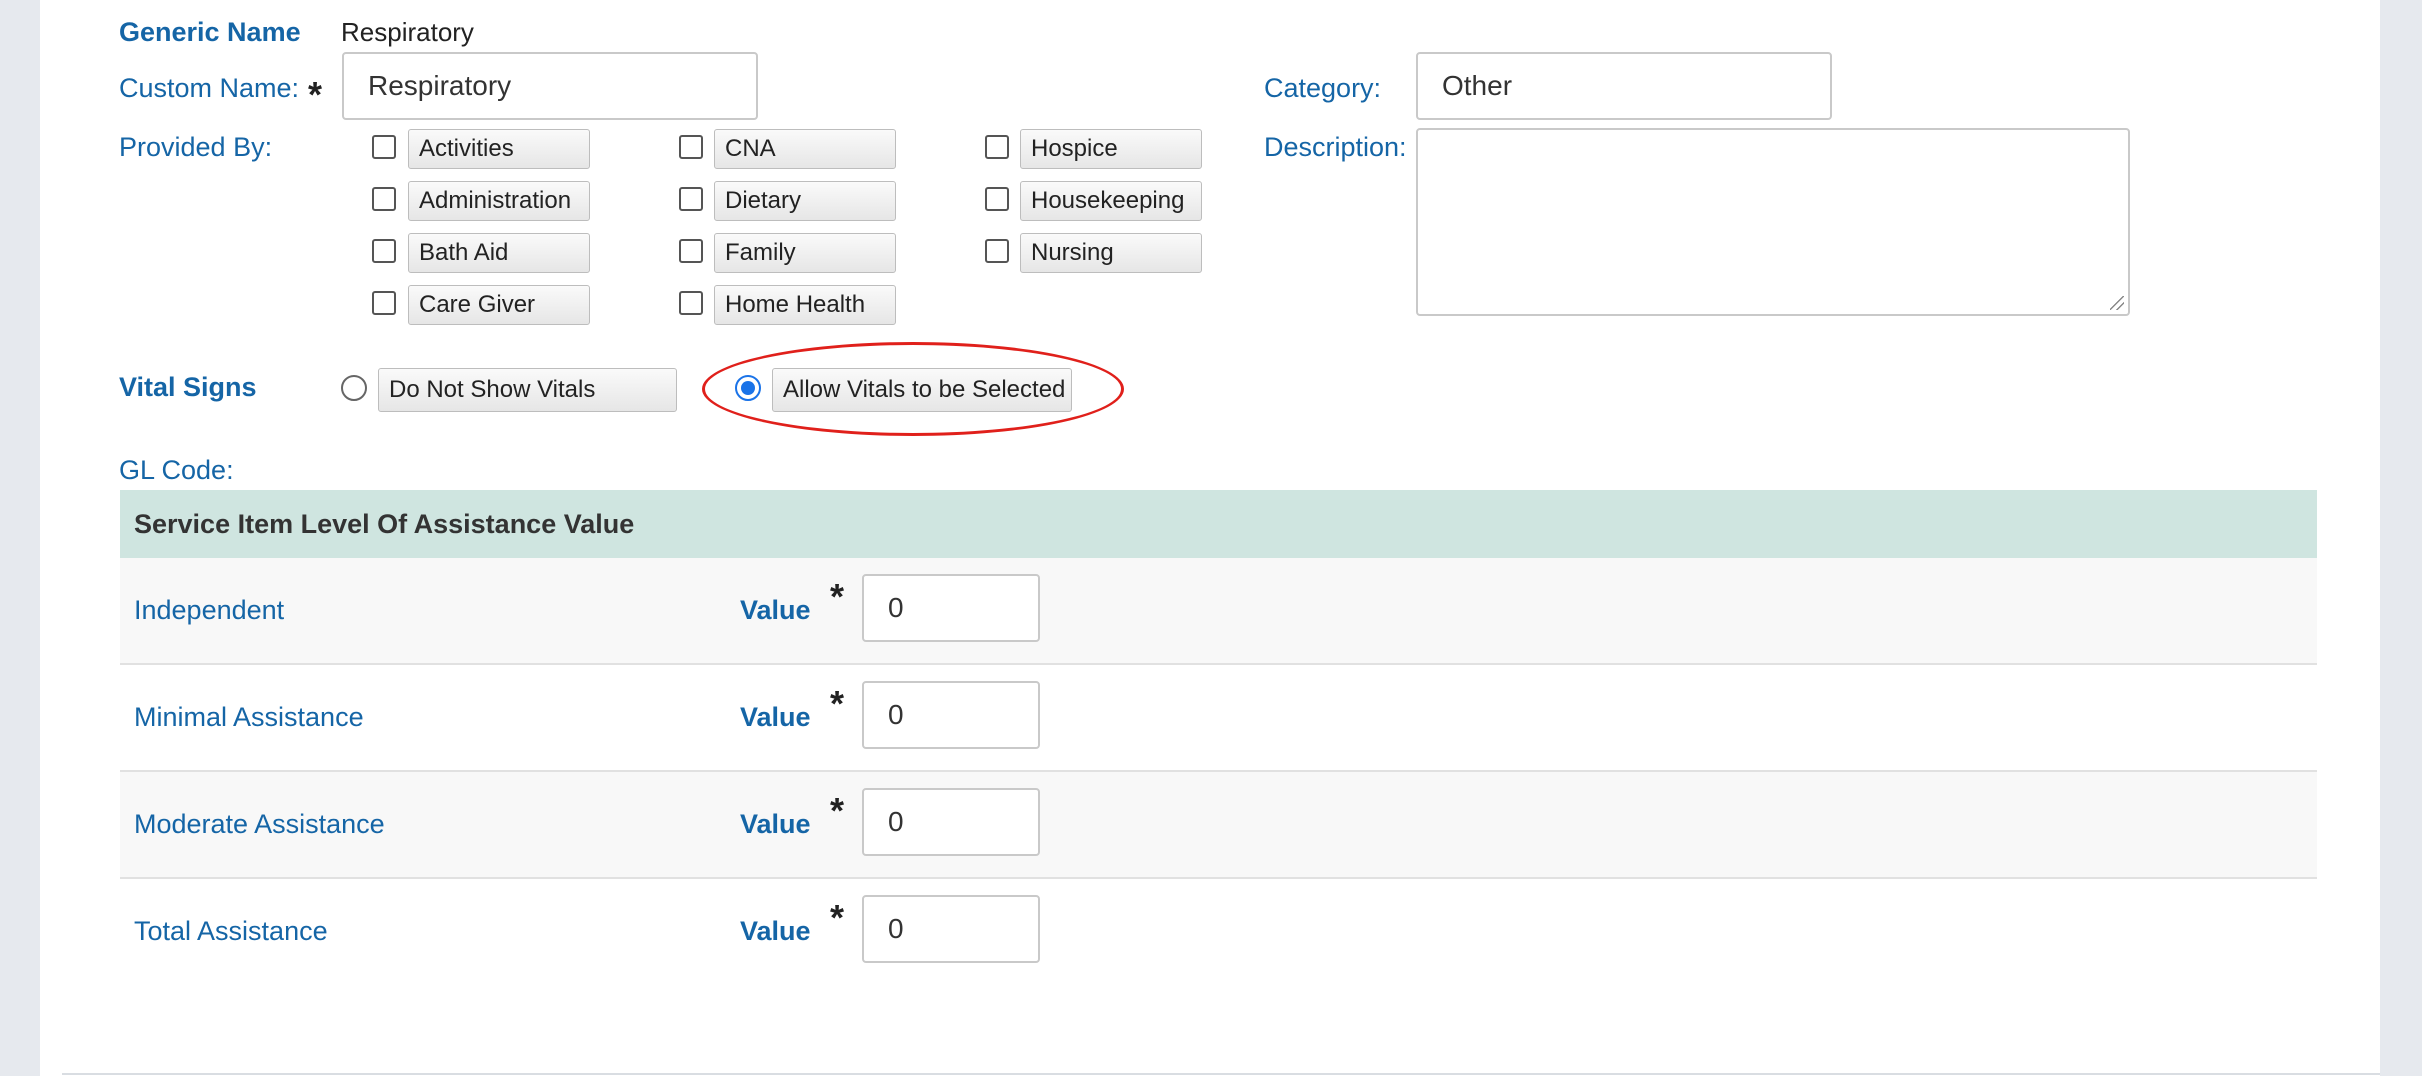  What do you see at coordinates (354, 388) in the screenshot?
I see `radio-do-not-show-vitals` at bounding box center [354, 388].